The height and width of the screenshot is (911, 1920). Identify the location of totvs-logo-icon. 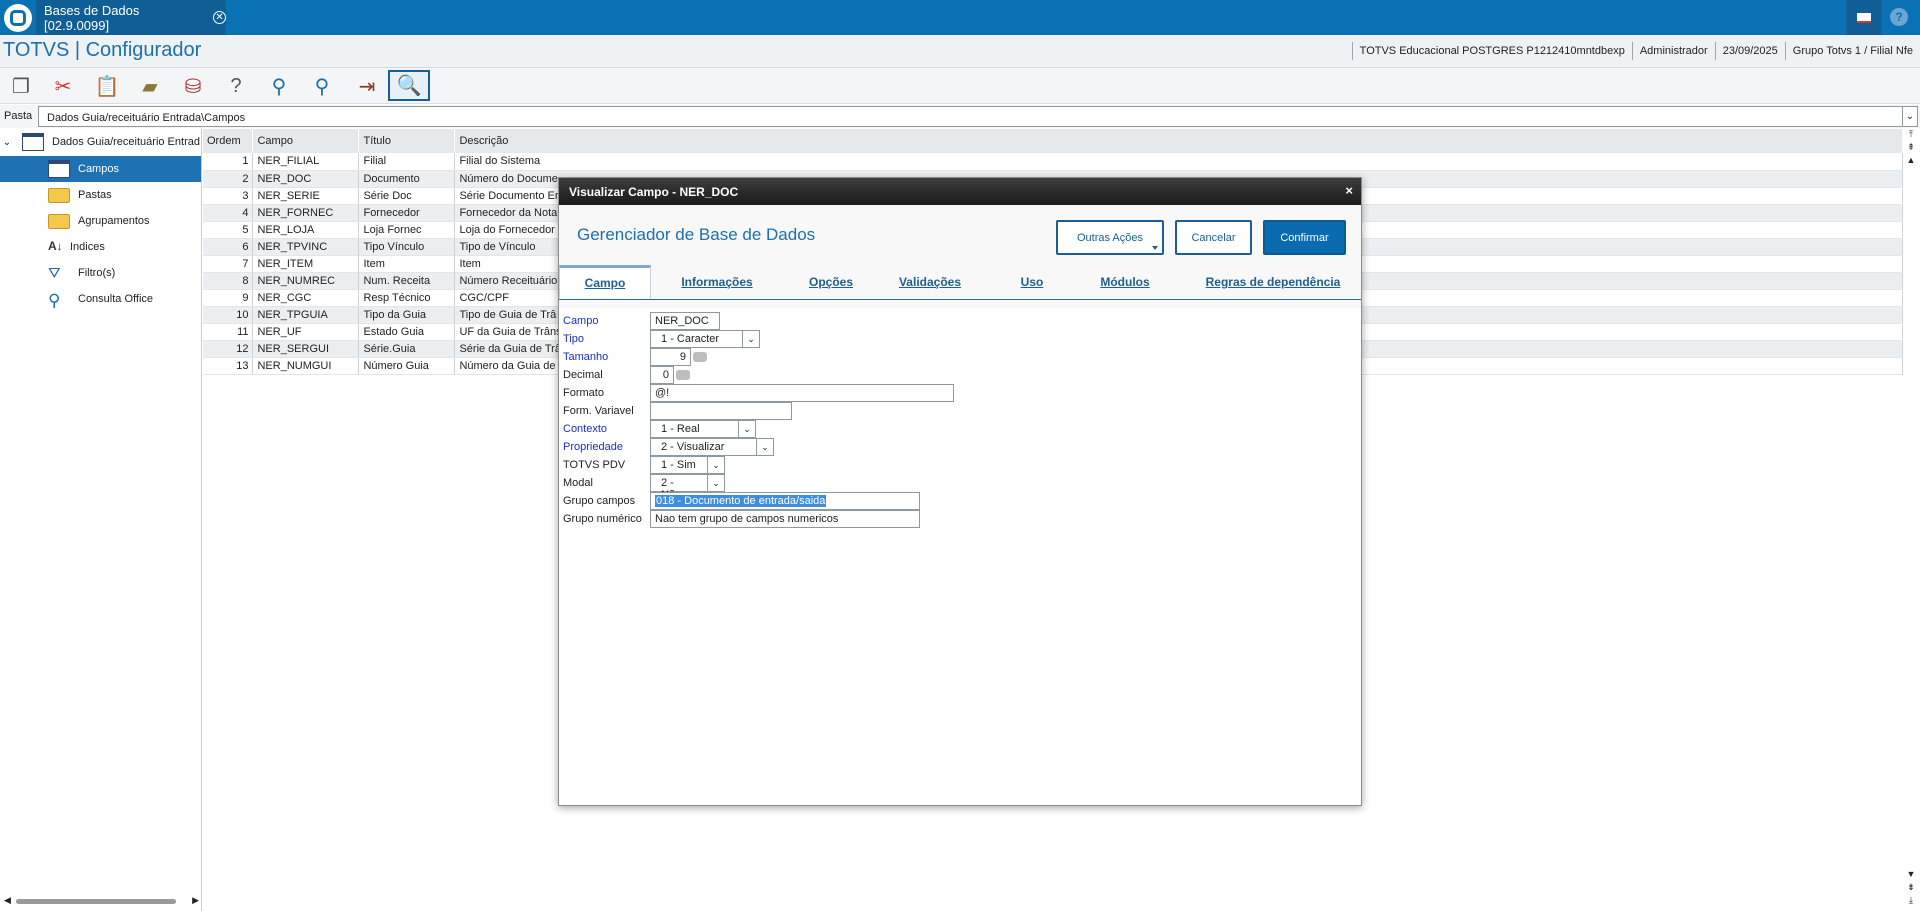
(18, 18).